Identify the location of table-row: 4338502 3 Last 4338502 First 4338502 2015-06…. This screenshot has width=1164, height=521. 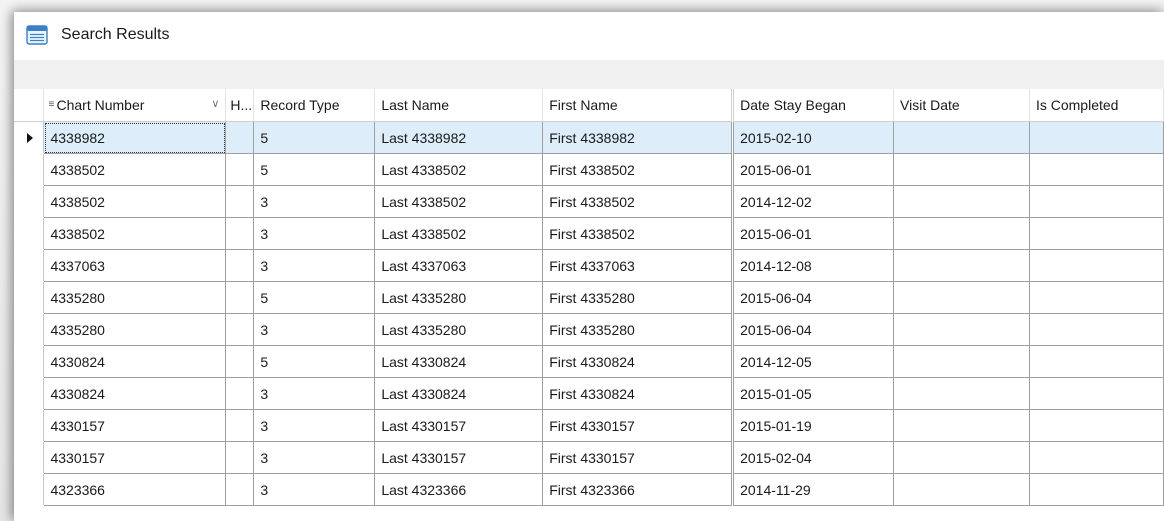
(589, 233).